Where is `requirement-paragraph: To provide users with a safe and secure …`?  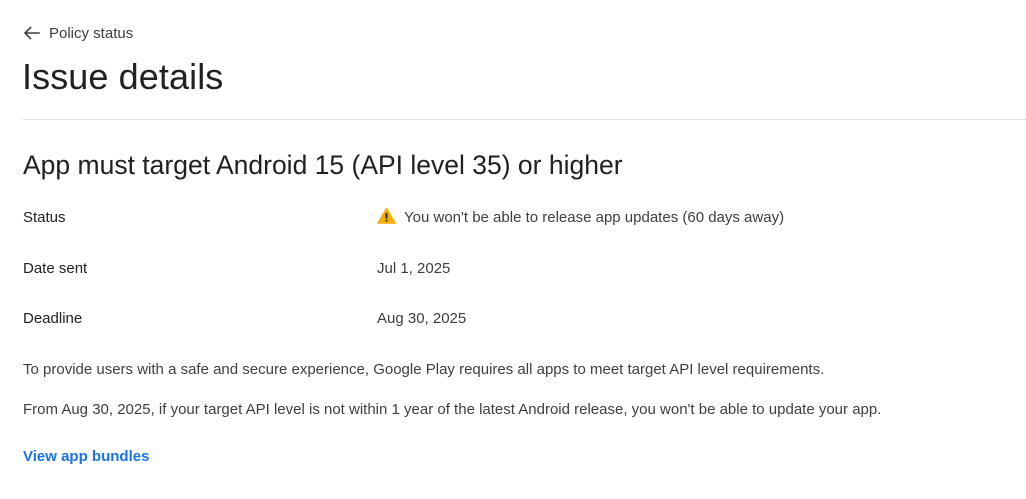 requirement-paragraph: To provide users with a safe and secure … is located at coordinates (424, 369).